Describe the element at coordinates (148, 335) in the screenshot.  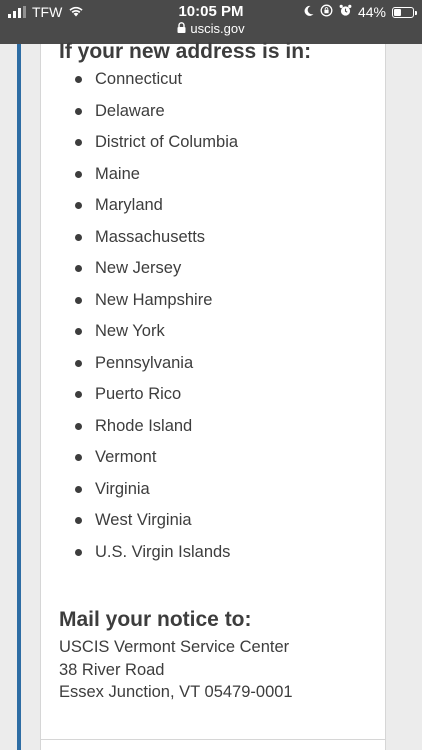
I see `list-item: New York` at that location.